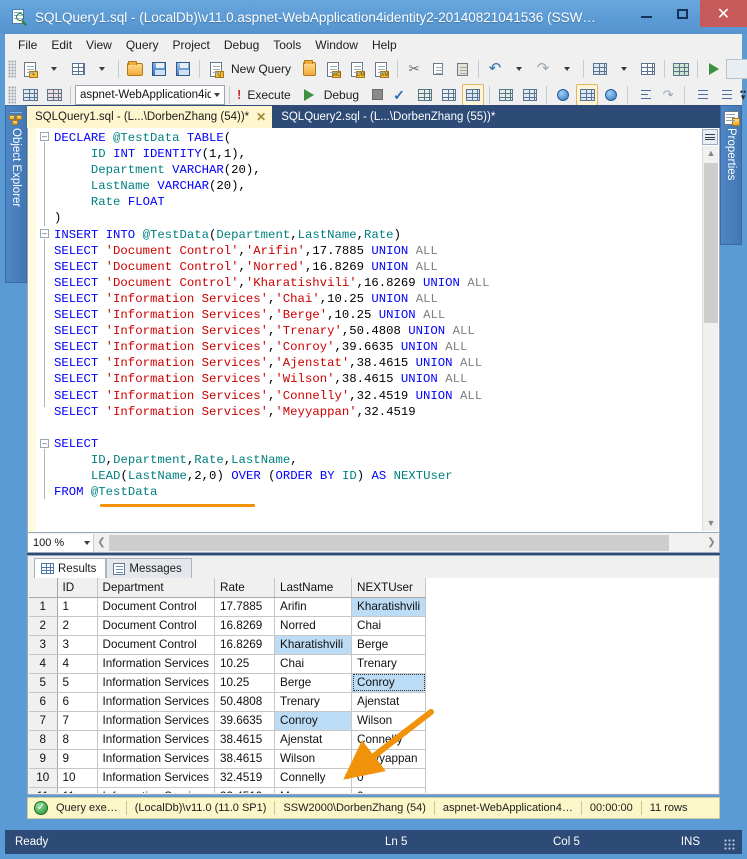 The width and height of the screenshot is (747, 859). What do you see at coordinates (389, 542) in the screenshot?
I see `editor-hscroll-thumb` at bounding box center [389, 542].